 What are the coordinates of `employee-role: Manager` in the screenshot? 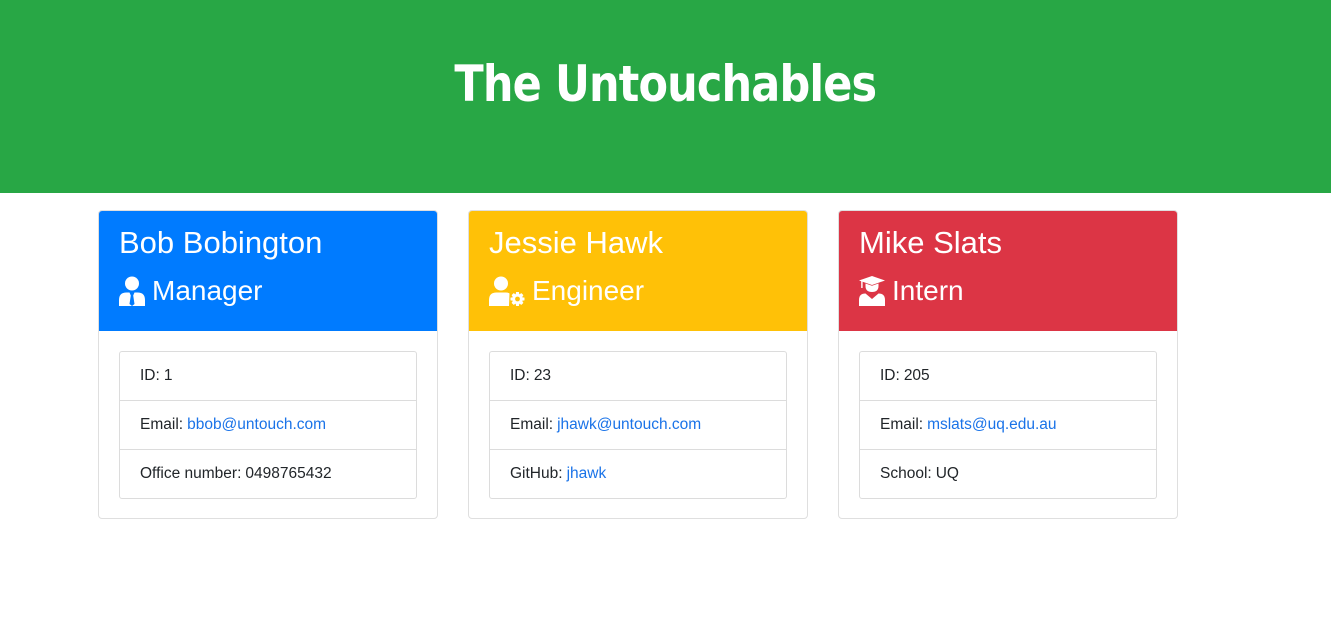 It's located at (268, 291).